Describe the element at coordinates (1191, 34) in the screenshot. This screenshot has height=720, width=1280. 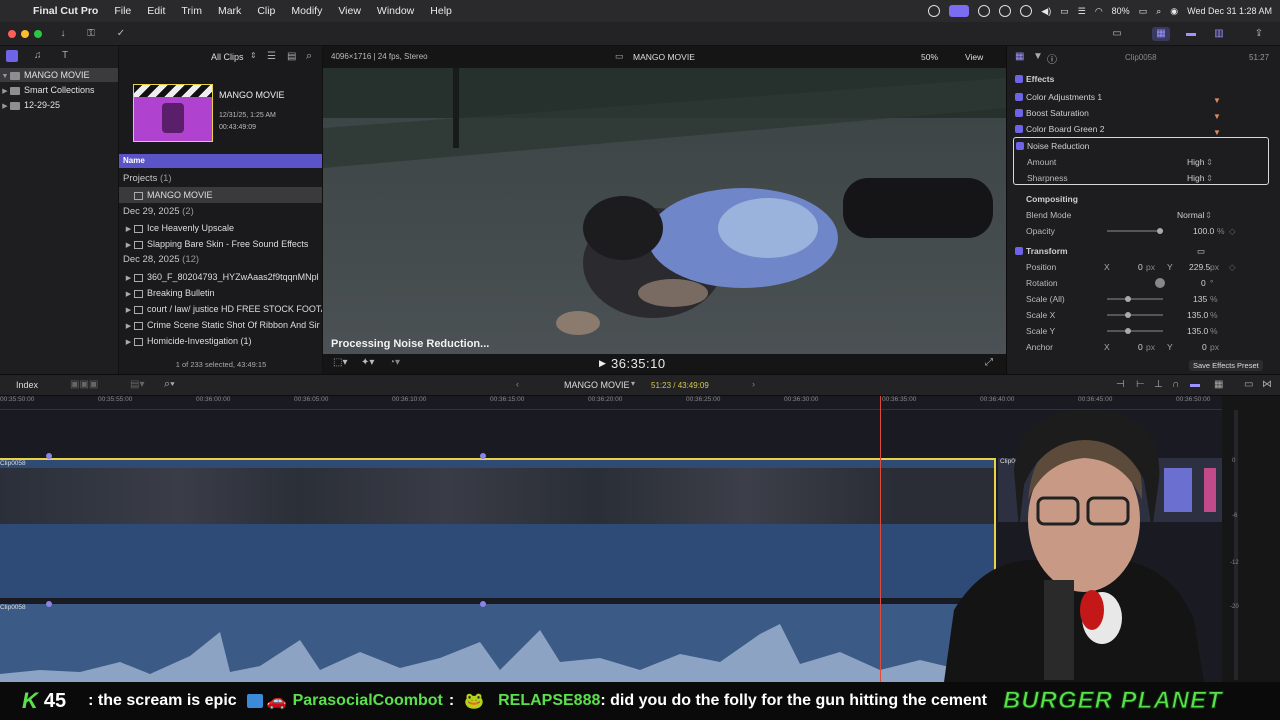
I see `layout-timeline-icon: ▬` at that location.